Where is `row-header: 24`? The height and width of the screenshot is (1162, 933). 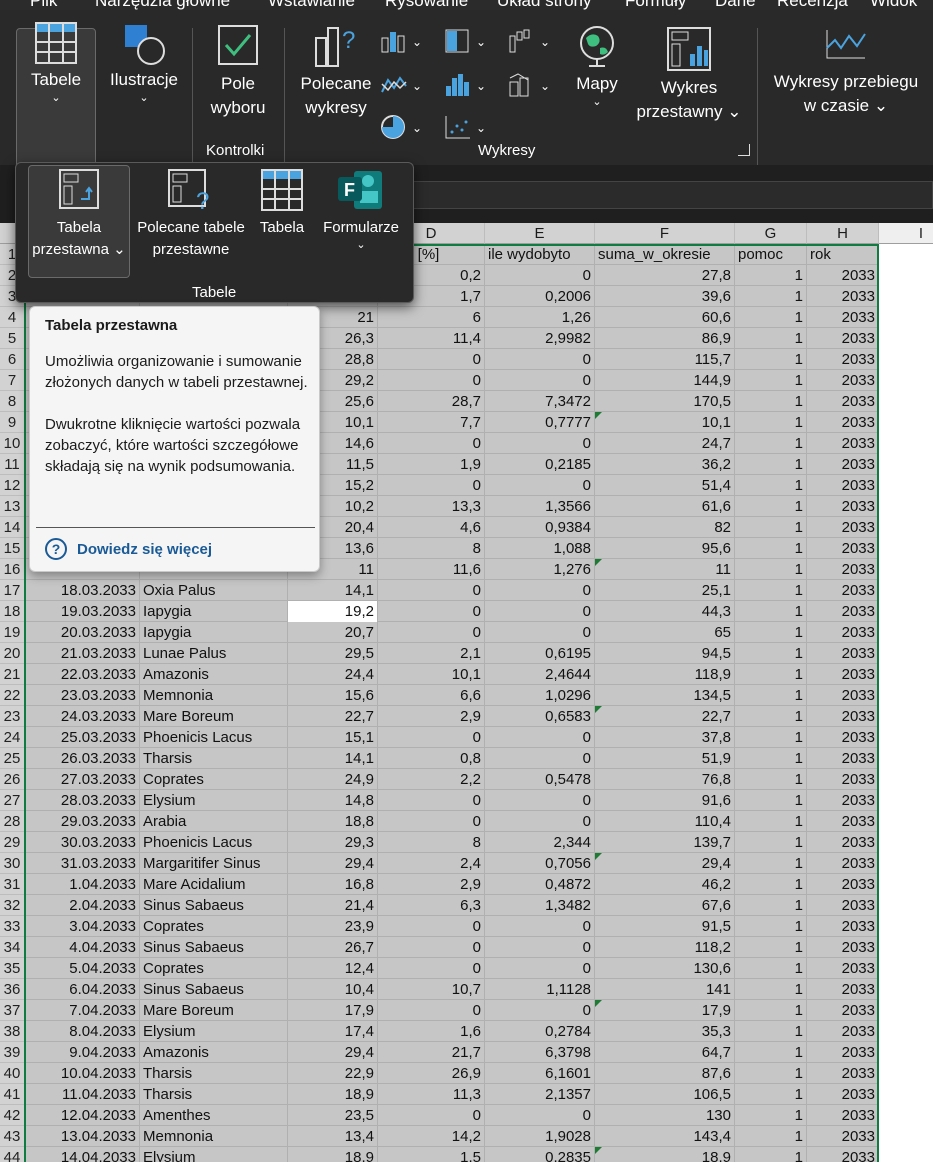
row-header: 24 is located at coordinates (12, 737).